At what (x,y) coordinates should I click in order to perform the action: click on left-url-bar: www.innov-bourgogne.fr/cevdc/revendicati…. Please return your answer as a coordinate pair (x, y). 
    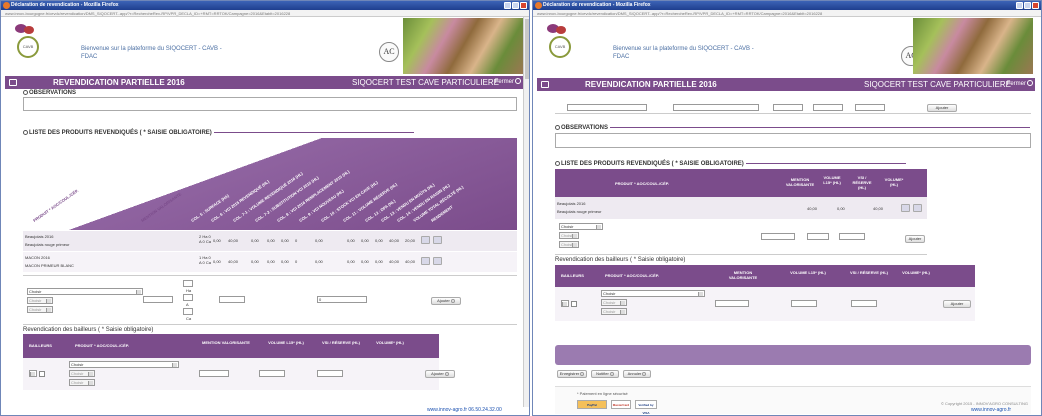
    Looking at the image, I should click on (265, 13).